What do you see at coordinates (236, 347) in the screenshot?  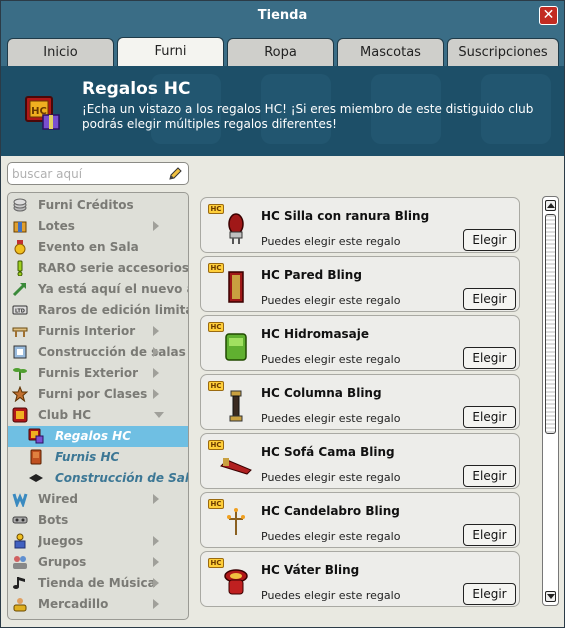 I see `jacuzzi-icon` at bounding box center [236, 347].